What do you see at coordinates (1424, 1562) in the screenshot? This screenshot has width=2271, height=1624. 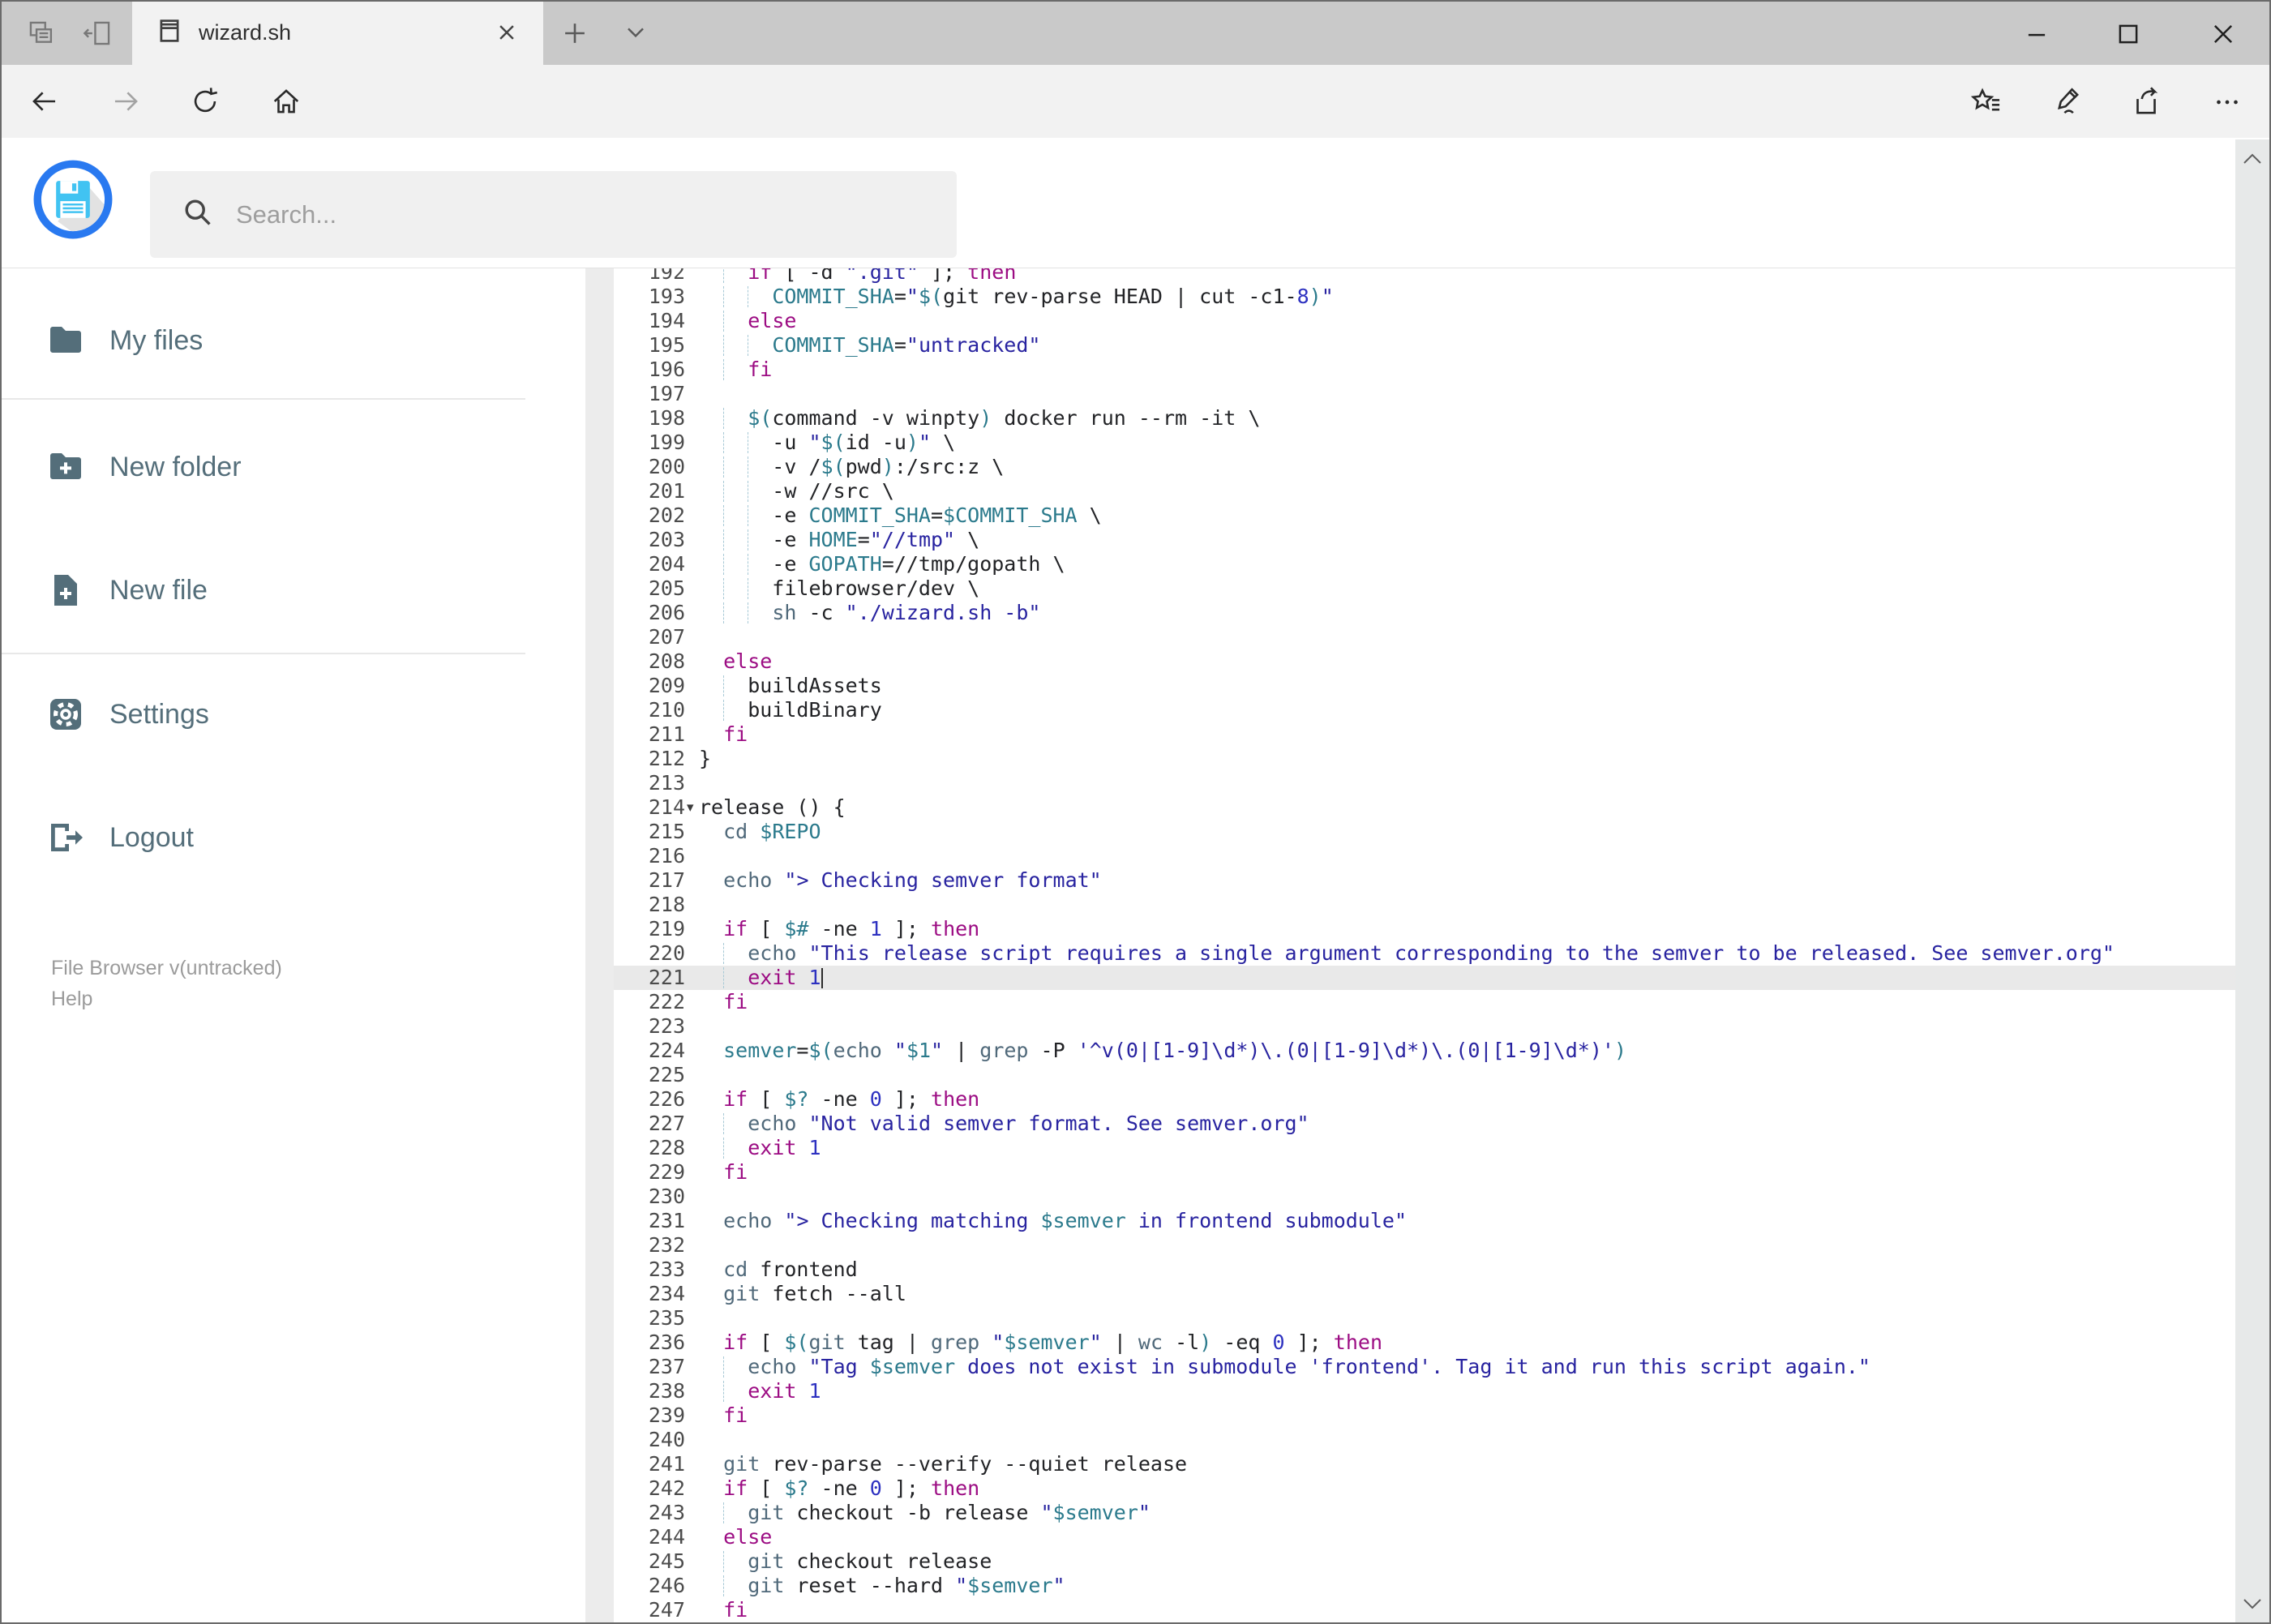 I see `code-line: 245 git checkout release` at bounding box center [1424, 1562].